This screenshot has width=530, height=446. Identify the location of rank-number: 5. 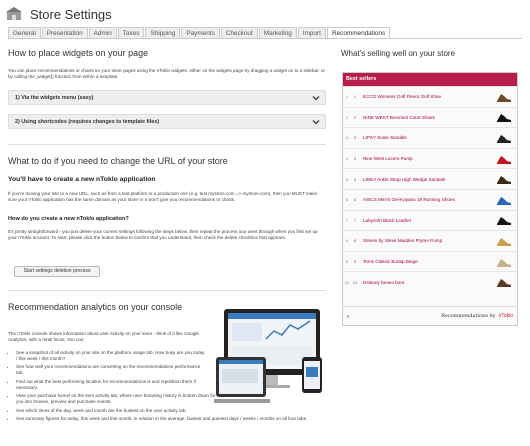
(347, 179).